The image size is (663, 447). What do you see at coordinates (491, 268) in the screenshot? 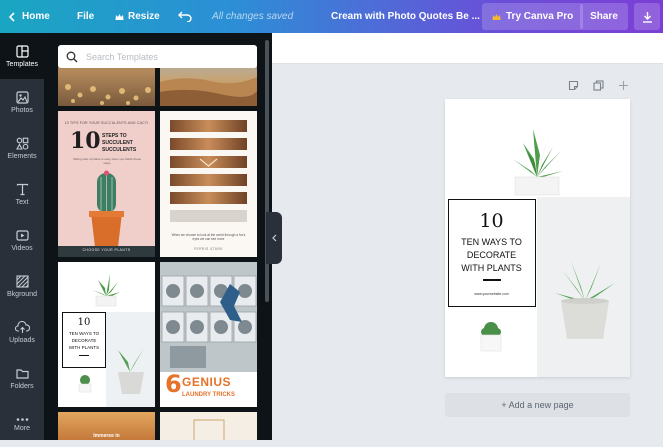
I see `design-line-3: WITH PLANTS` at bounding box center [491, 268].